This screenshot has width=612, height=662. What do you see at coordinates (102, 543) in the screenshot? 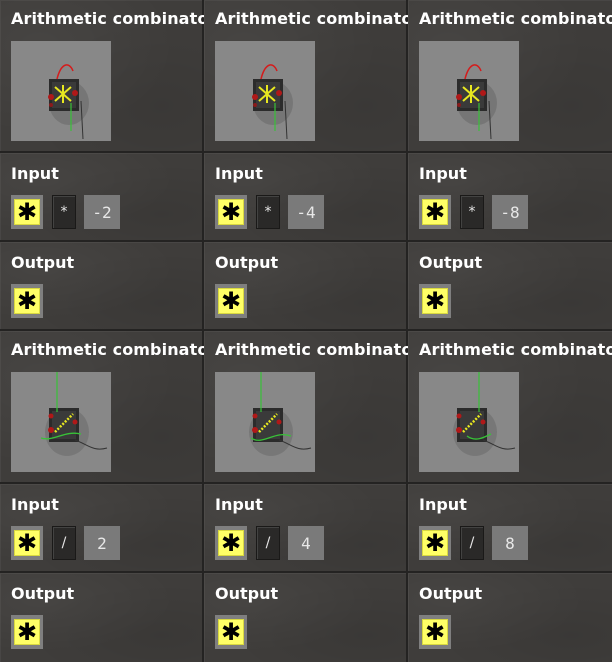
I see `constant-field: 2` at bounding box center [102, 543].